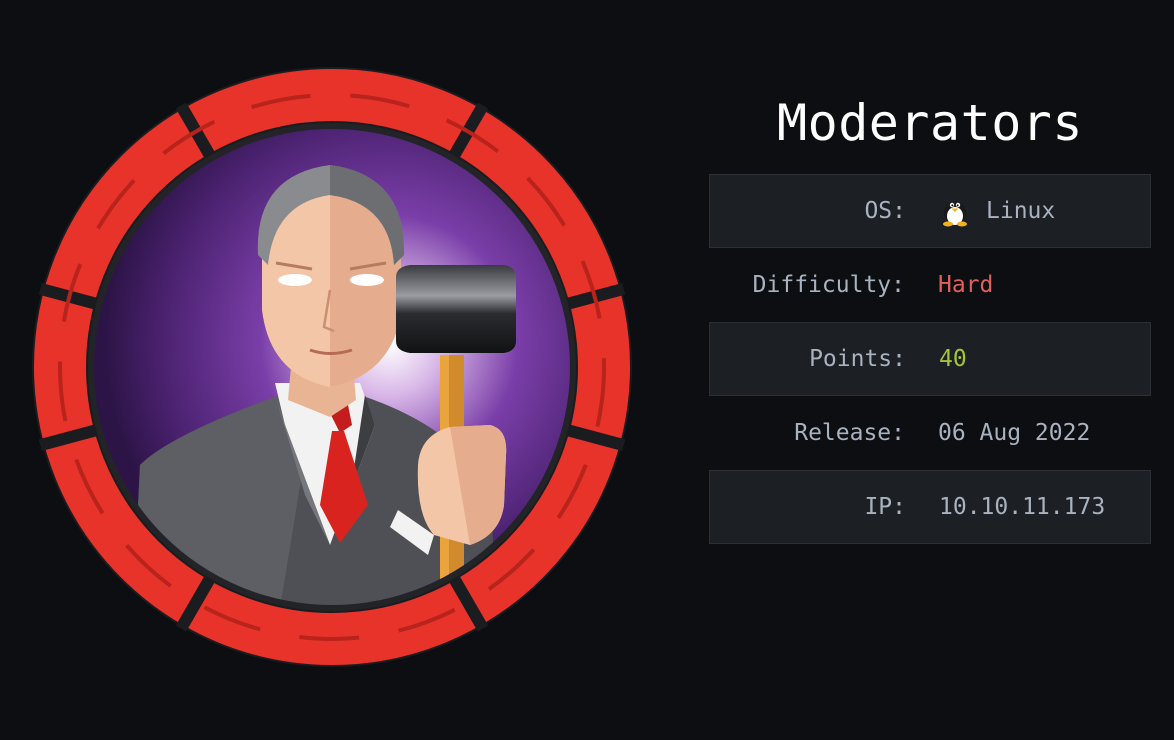 The image size is (1174, 740). I want to click on release-label: Release:, so click(849, 433).